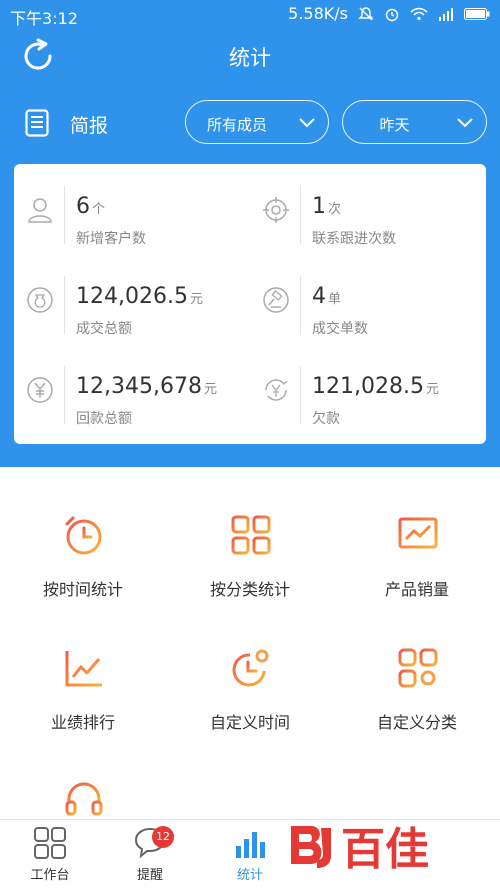 The width and height of the screenshot is (500, 889). I want to click on clock-icon, so click(84, 535).